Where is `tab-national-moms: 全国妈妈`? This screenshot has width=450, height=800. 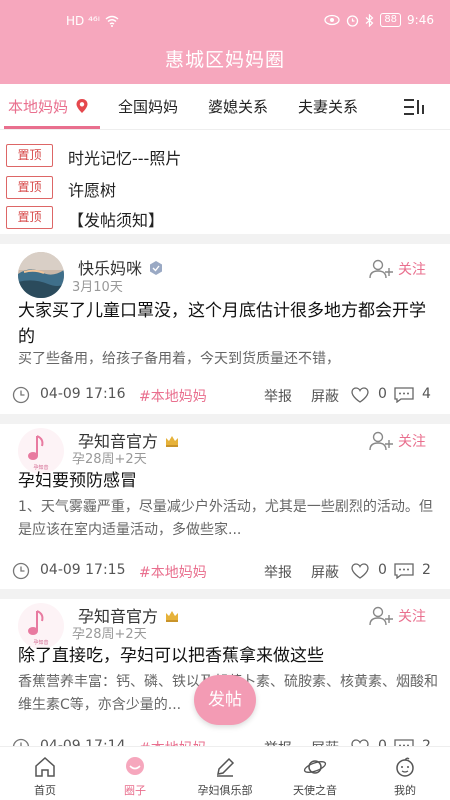
tab-national-moms: 全国妈妈 is located at coordinates (148, 106).